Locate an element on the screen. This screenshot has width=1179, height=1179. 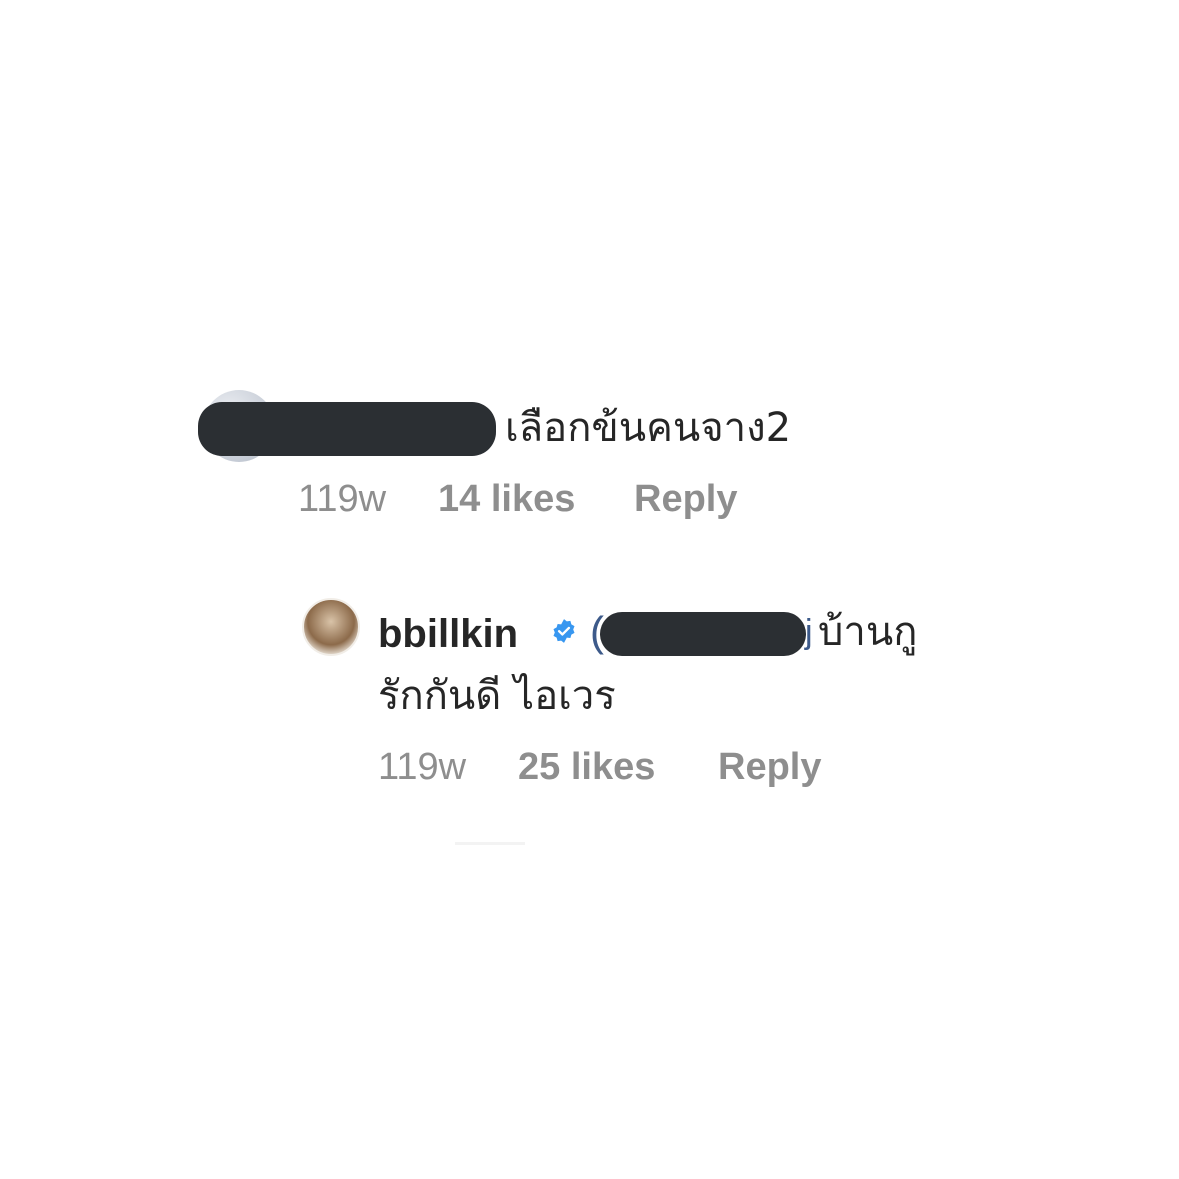
redacted-mention is located at coordinates (703, 634).